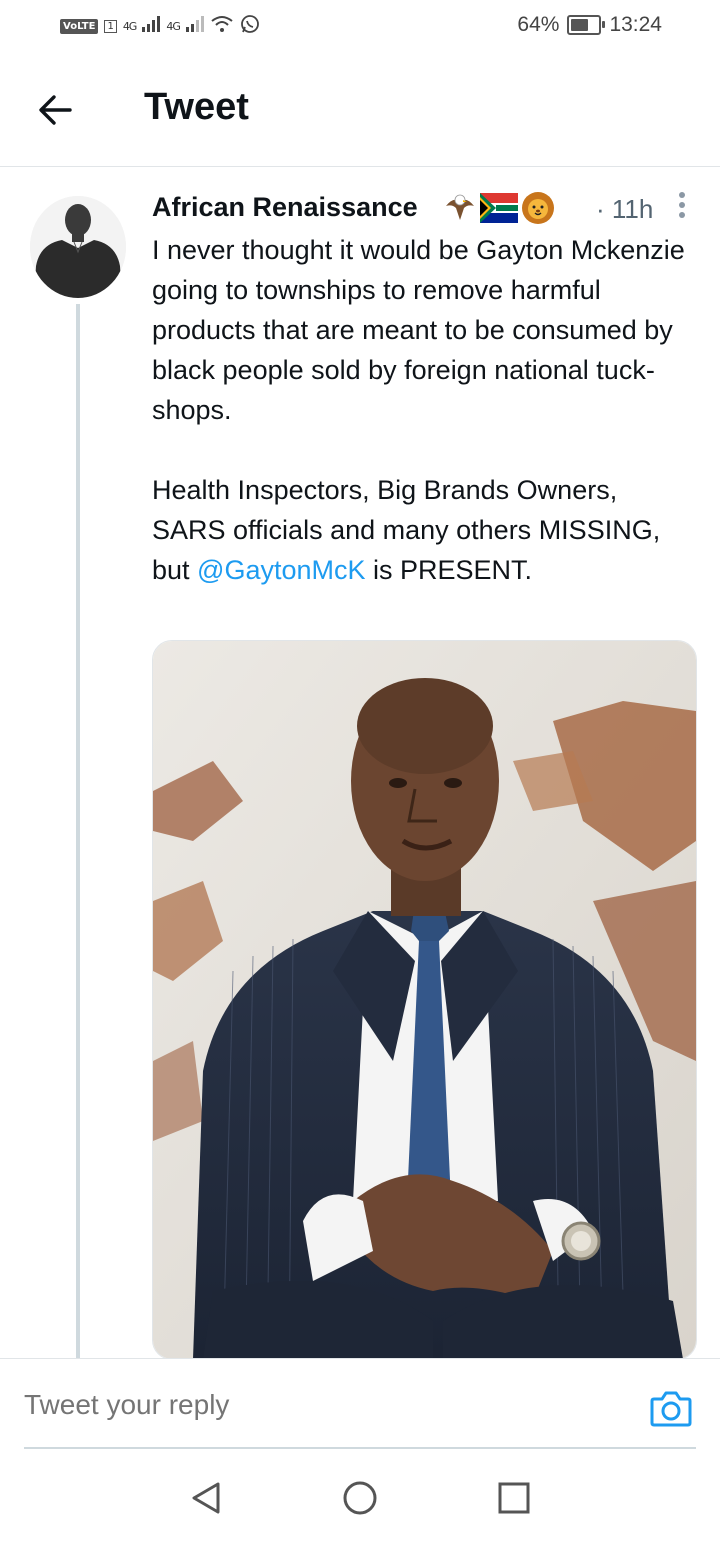 Image resolution: width=720 pixels, height=1541 pixels. I want to click on clock: 13:24, so click(635, 24).